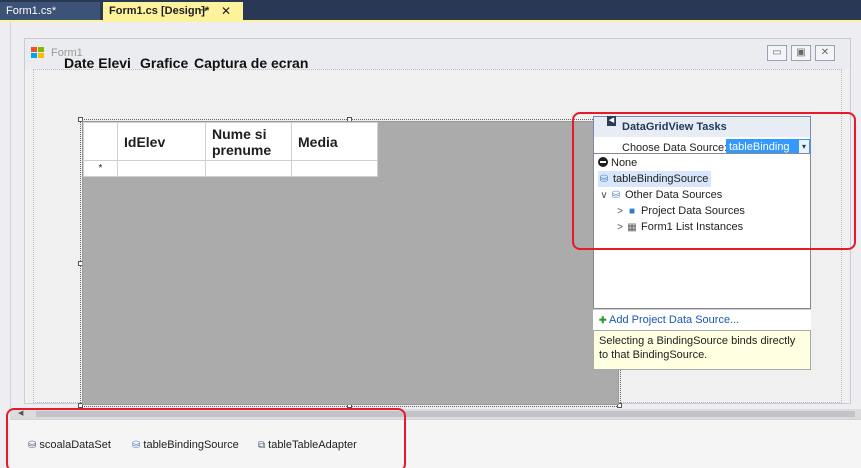  I want to click on column-header-idelev: IdElev, so click(161, 141).